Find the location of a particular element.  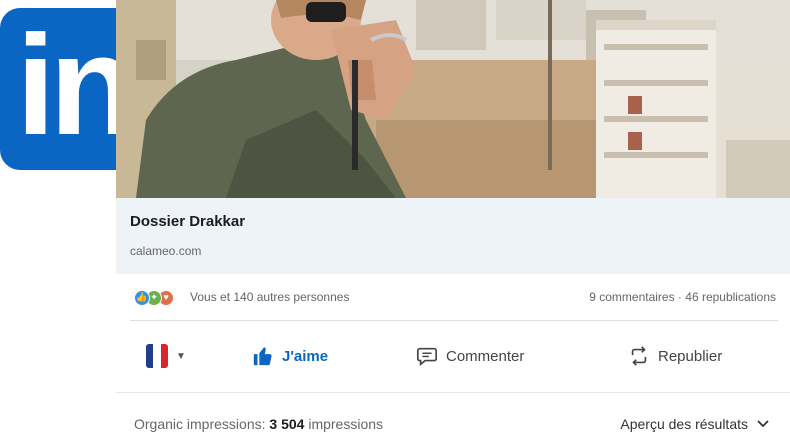

chevron-down-icon: ▼ is located at coordinates (181, 356).